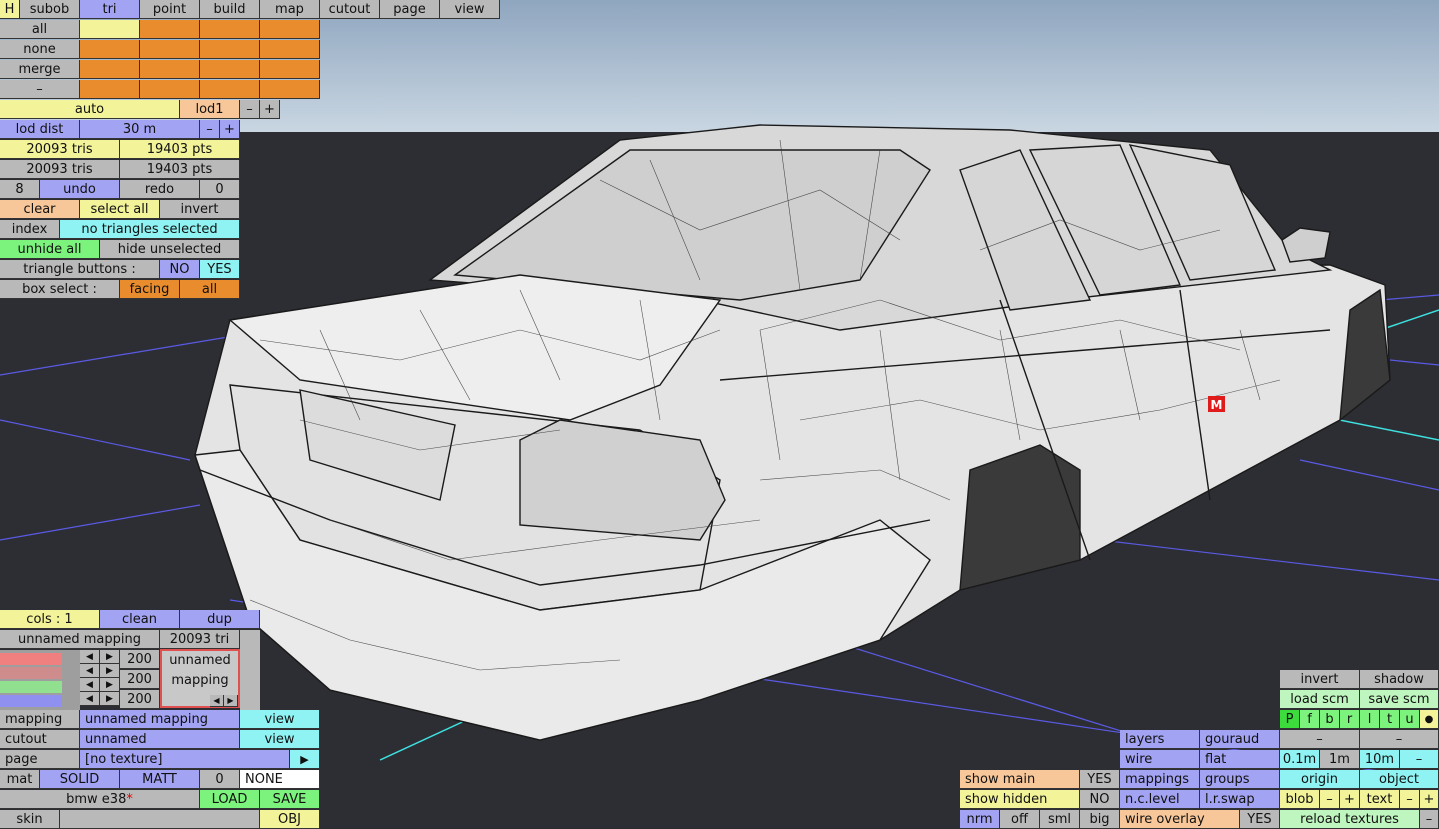 Image resolution: width=1439 pixels, height=829 pixels. I want to click on blue-value: 200, so click(140, 699).